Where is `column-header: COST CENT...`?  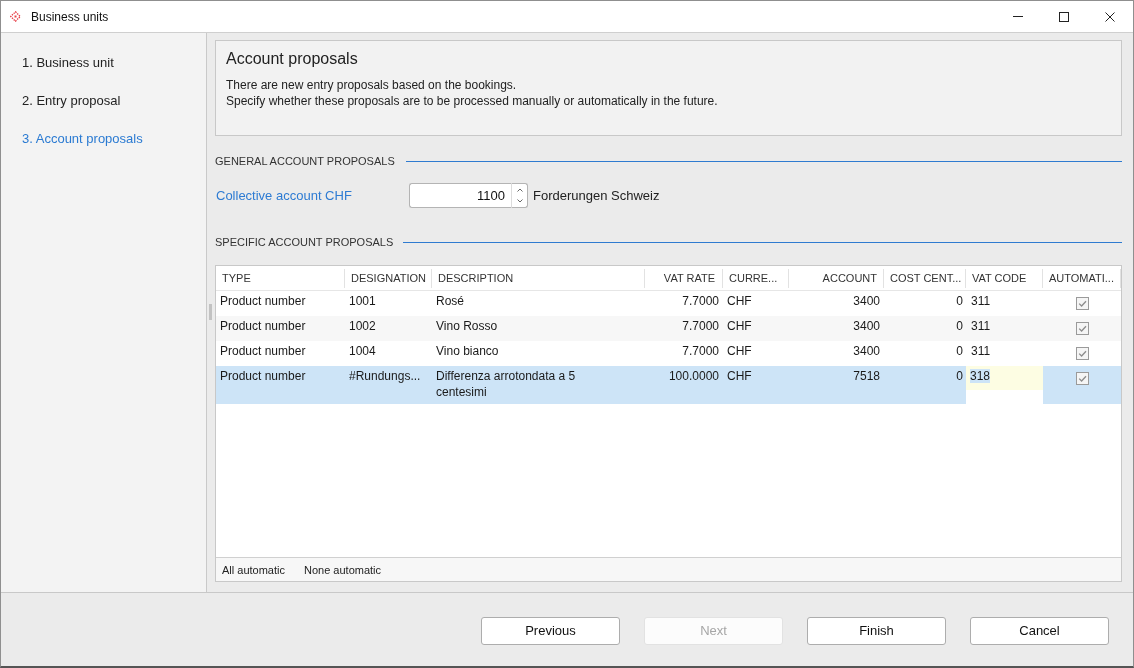
column-header: COST CENT... is located at coordinates (925, 278).